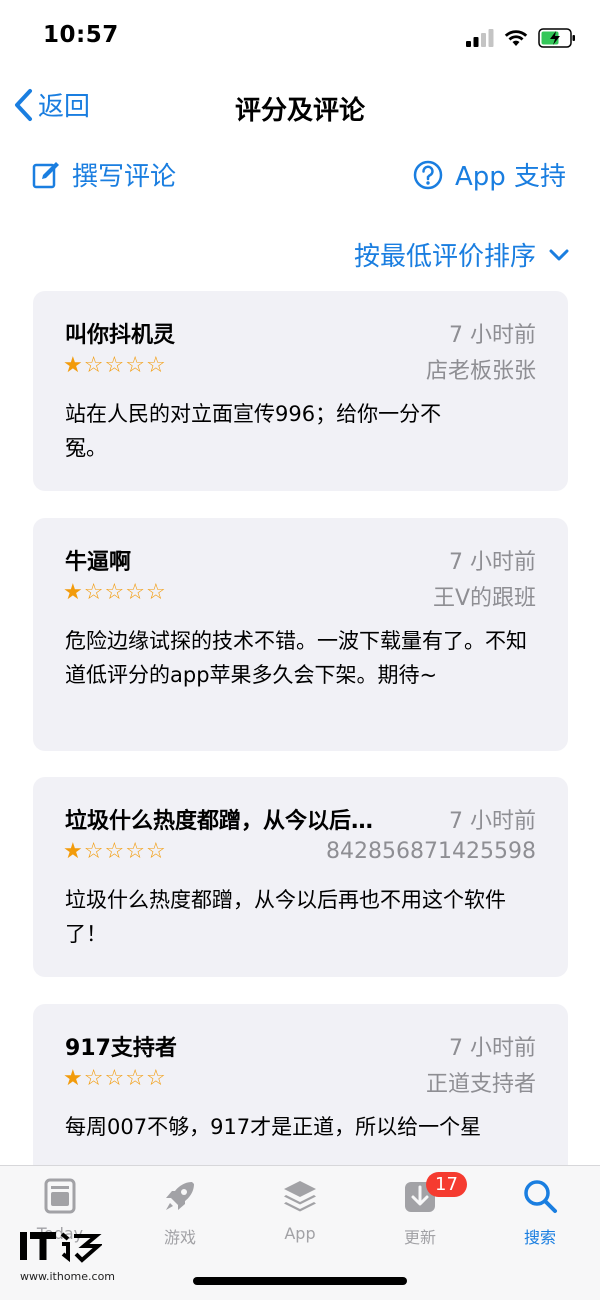 The width and height of the screenshot is (600, 1300). I want to click on review-author: 王V的跟班, so click(484, 598).